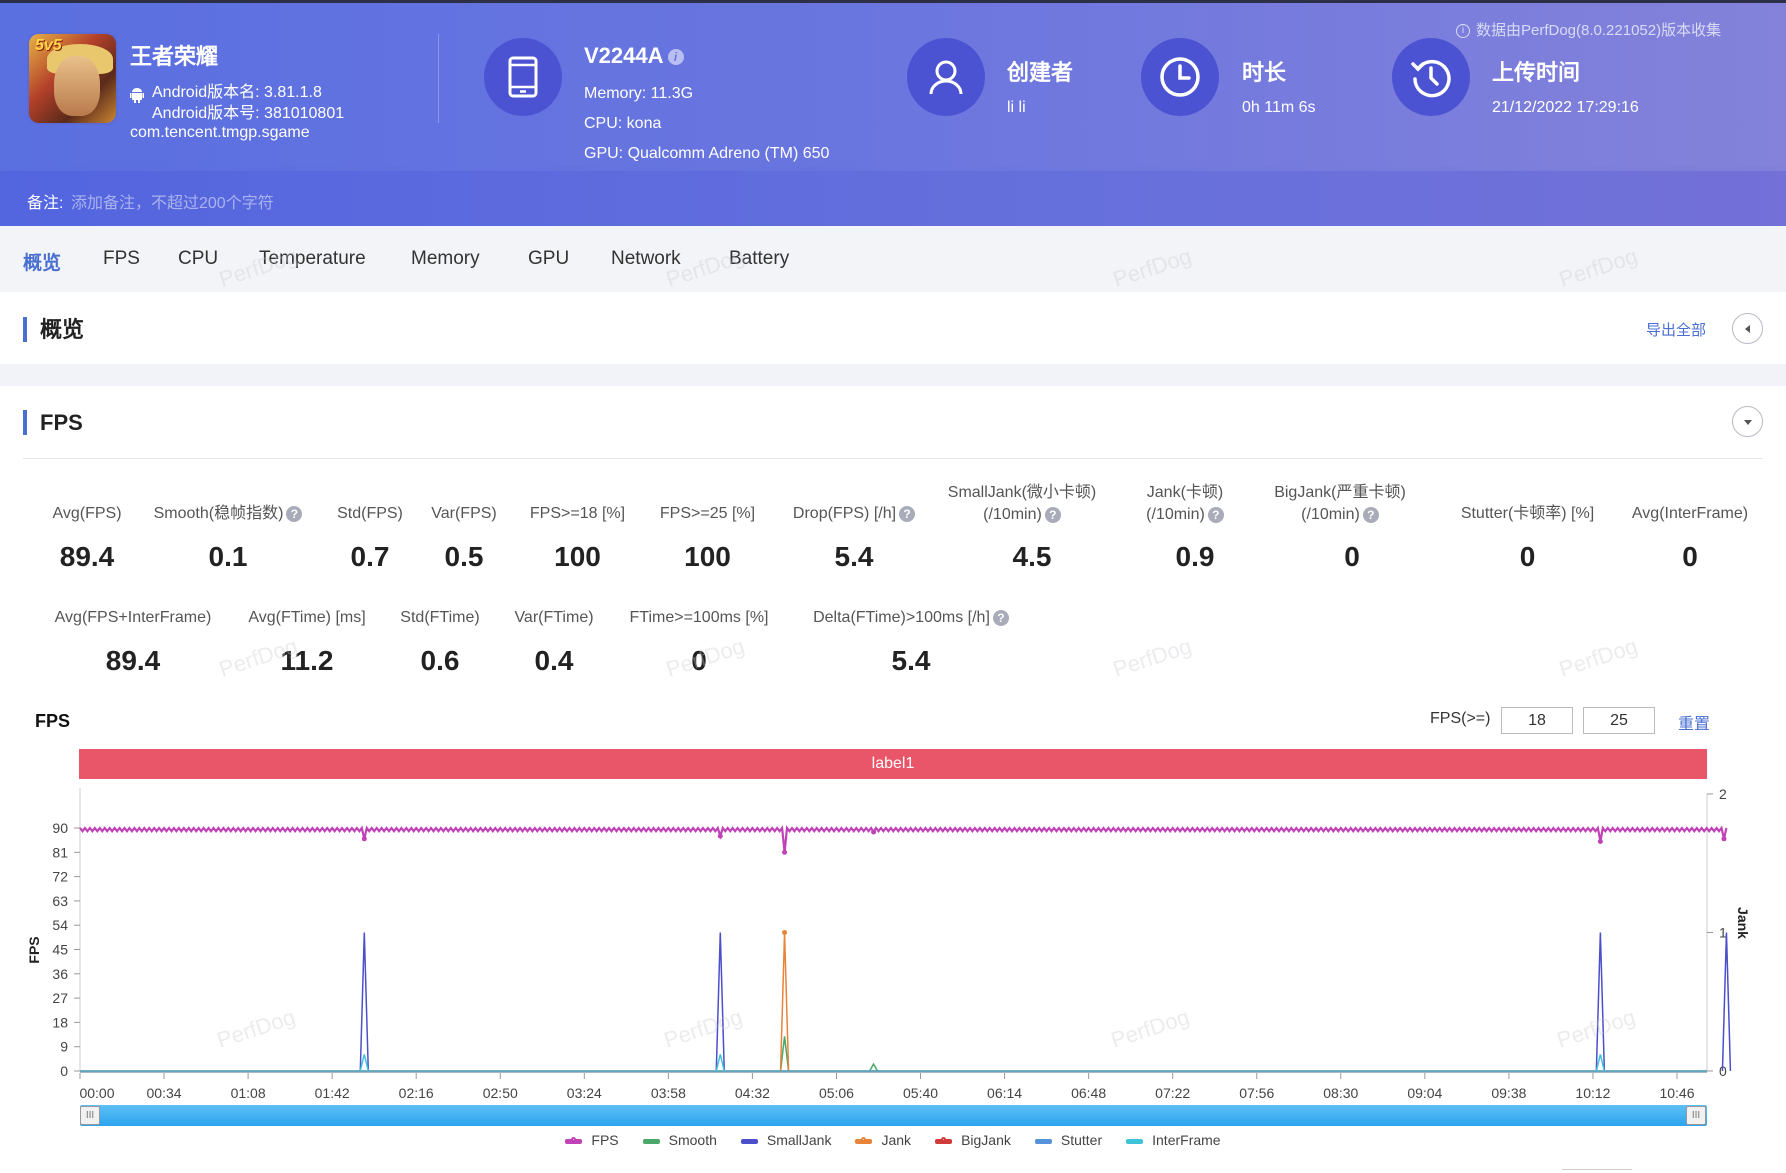 Image resolution: width=1786 pixels, height=1173 pixels. What do you see at coordinates (1431, 77) in the screenshot?
I see `history-icon` at bounding box center [1431, 77].